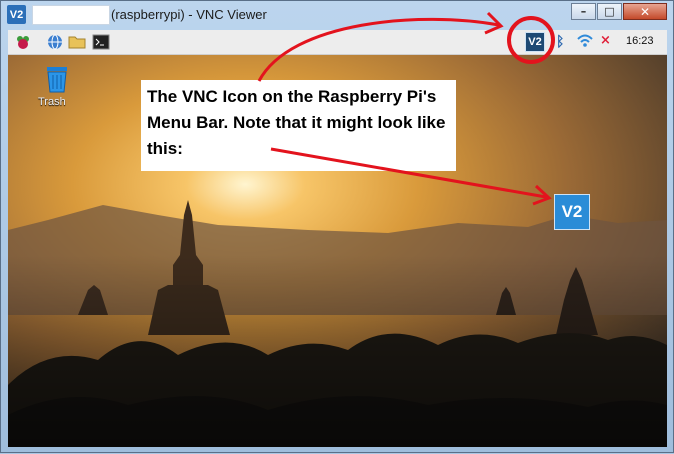 Image resolution: width=674 pixels, height=454 pixels. I want to click on arrow-to-vnc-example, so click(408, 173).